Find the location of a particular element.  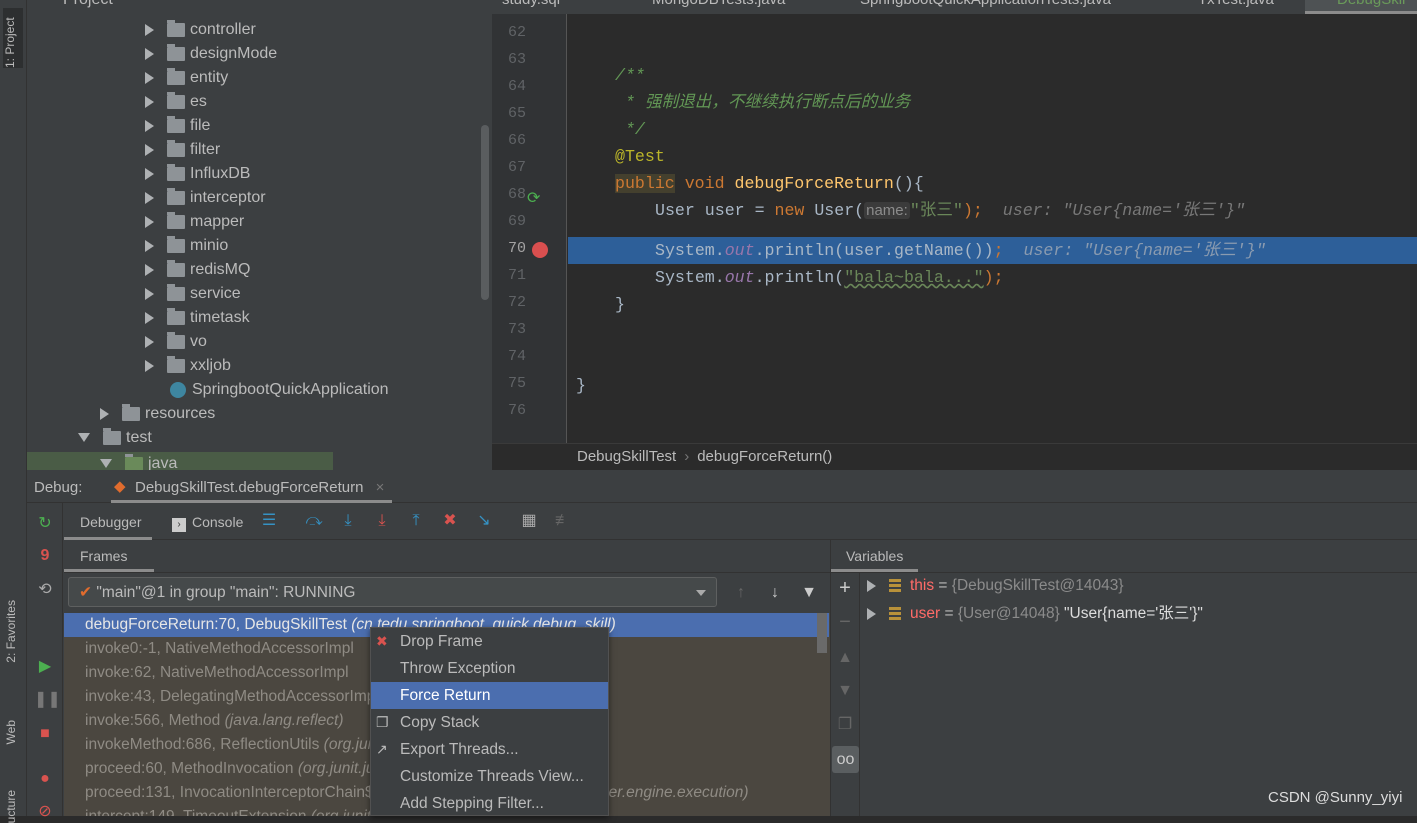

project-tool-button: 1: Project is located at coordinates (13, 38).